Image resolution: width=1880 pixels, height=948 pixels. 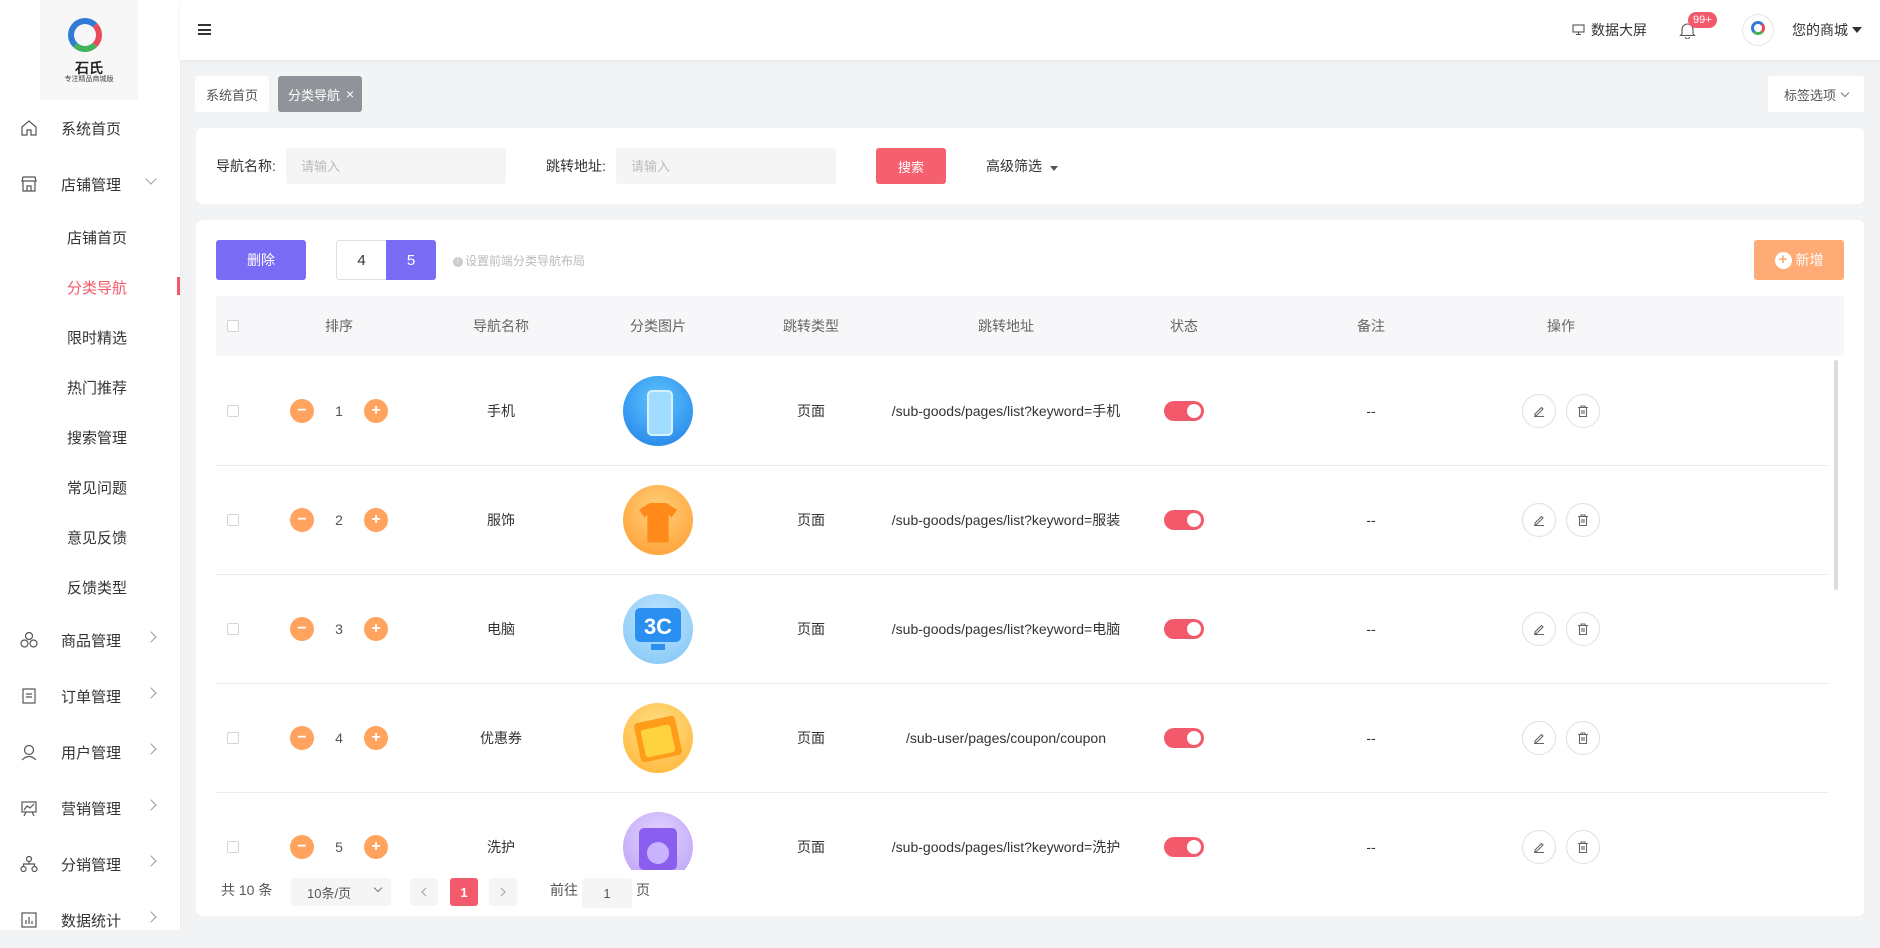 What do you see at coordinates (97, 288) in the screenshot?
I see `sidebar-subitem-label: 分类导航` at bounding box center [97, 288].